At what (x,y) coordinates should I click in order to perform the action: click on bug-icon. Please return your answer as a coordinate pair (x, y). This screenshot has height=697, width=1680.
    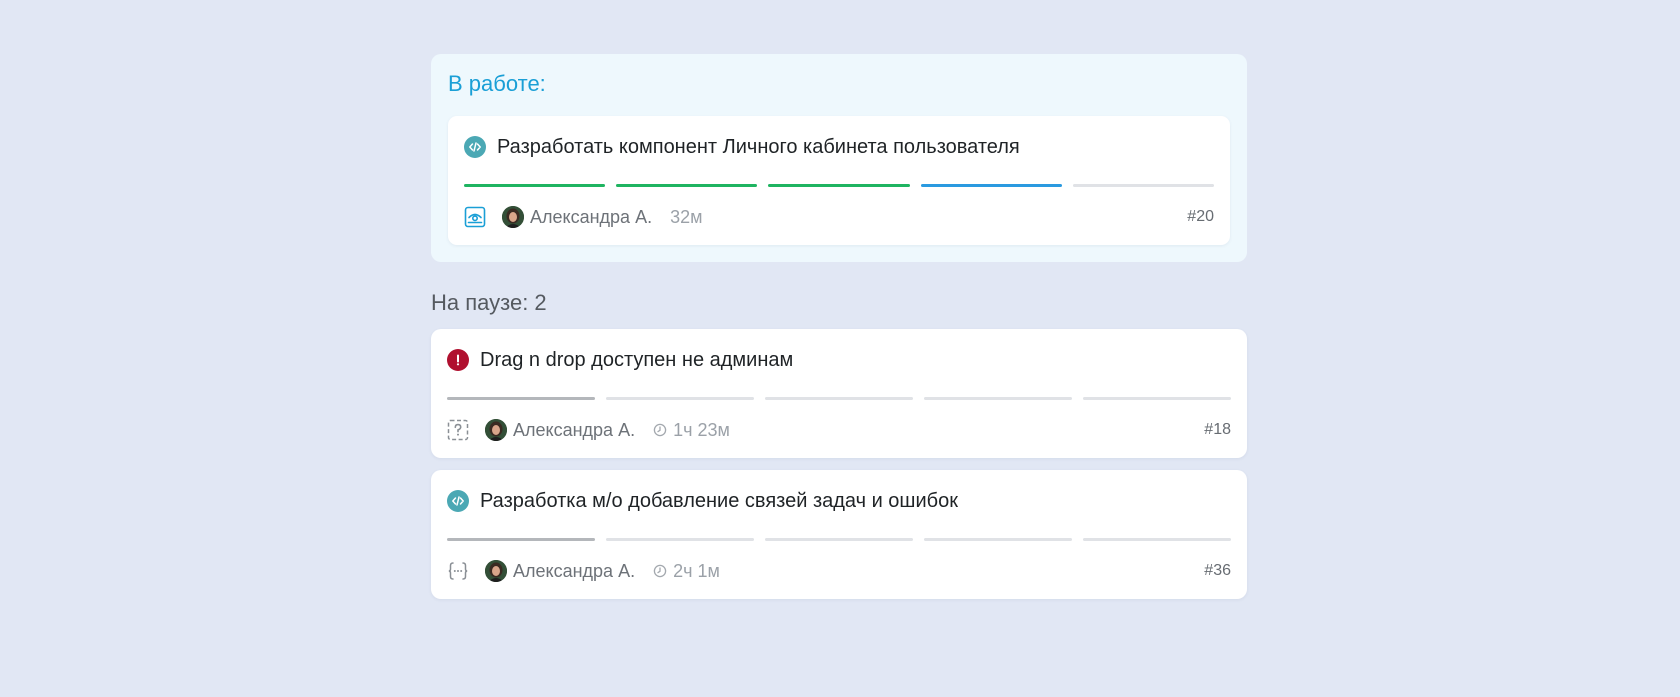
    Looking at the image, I should click on (458, 360).